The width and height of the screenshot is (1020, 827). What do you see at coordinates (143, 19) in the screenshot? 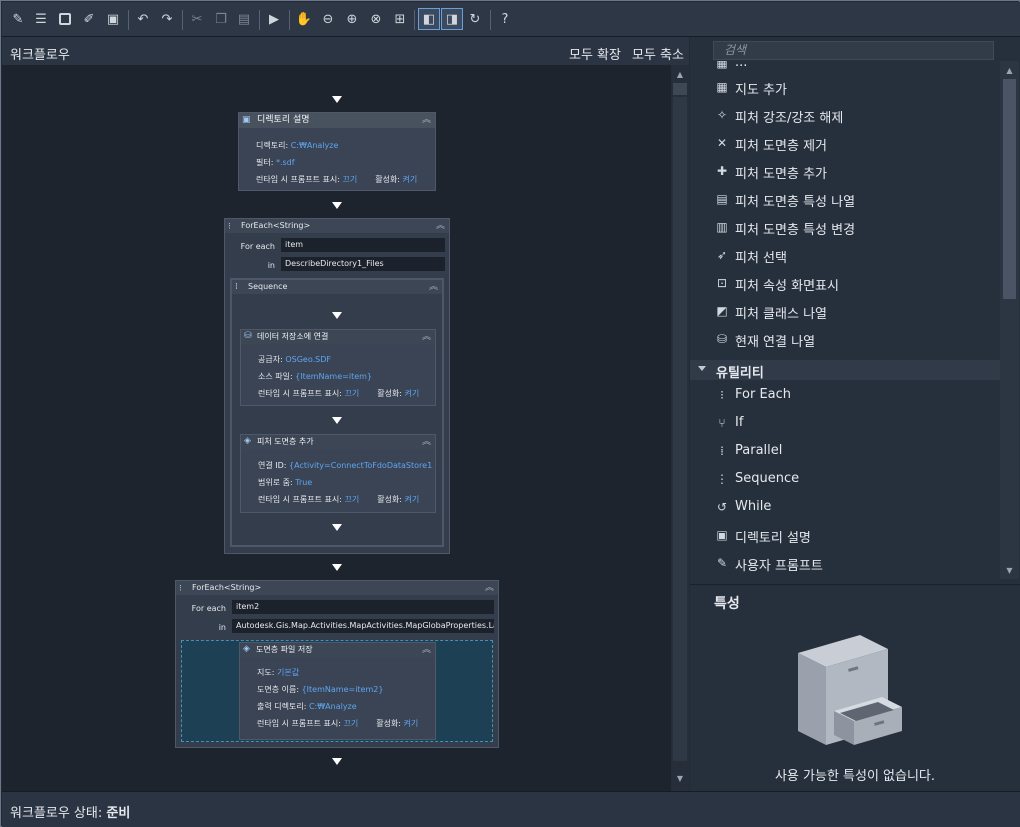
I see `undo-icon: ↶` at bounding box center [143, 19].